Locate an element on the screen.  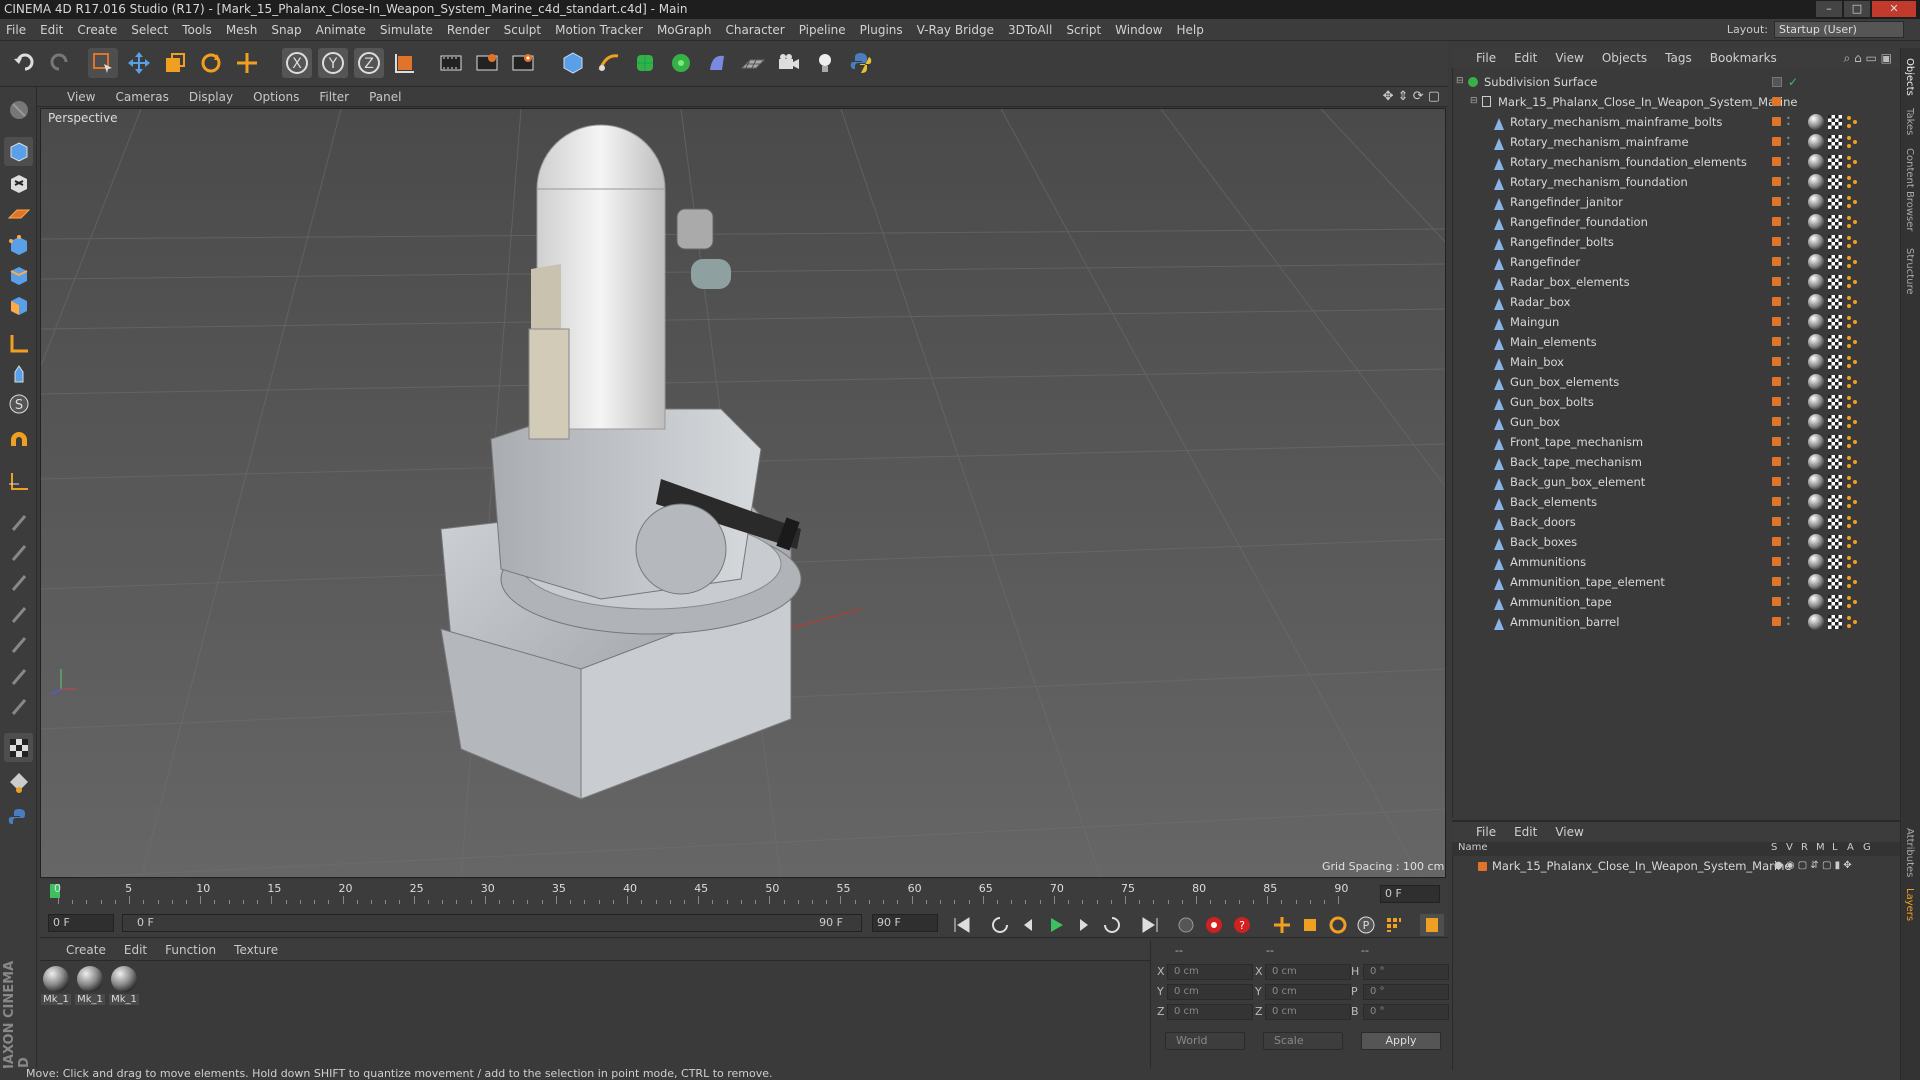
texture-mode-icon is located at coordinates (18, 183).